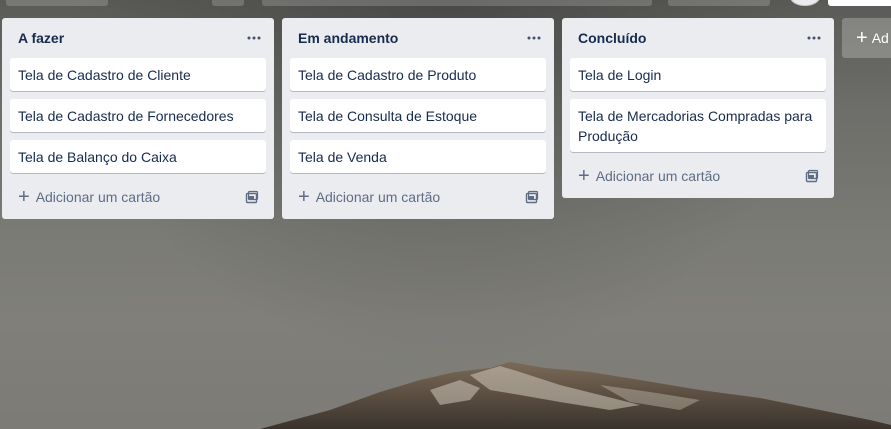 The height and width of the screenshot is (429, 891). What do you see at coordinates (348, 38) in the screenshot?
I see `list-title: Em andamento` at bounding box center [348, 38].